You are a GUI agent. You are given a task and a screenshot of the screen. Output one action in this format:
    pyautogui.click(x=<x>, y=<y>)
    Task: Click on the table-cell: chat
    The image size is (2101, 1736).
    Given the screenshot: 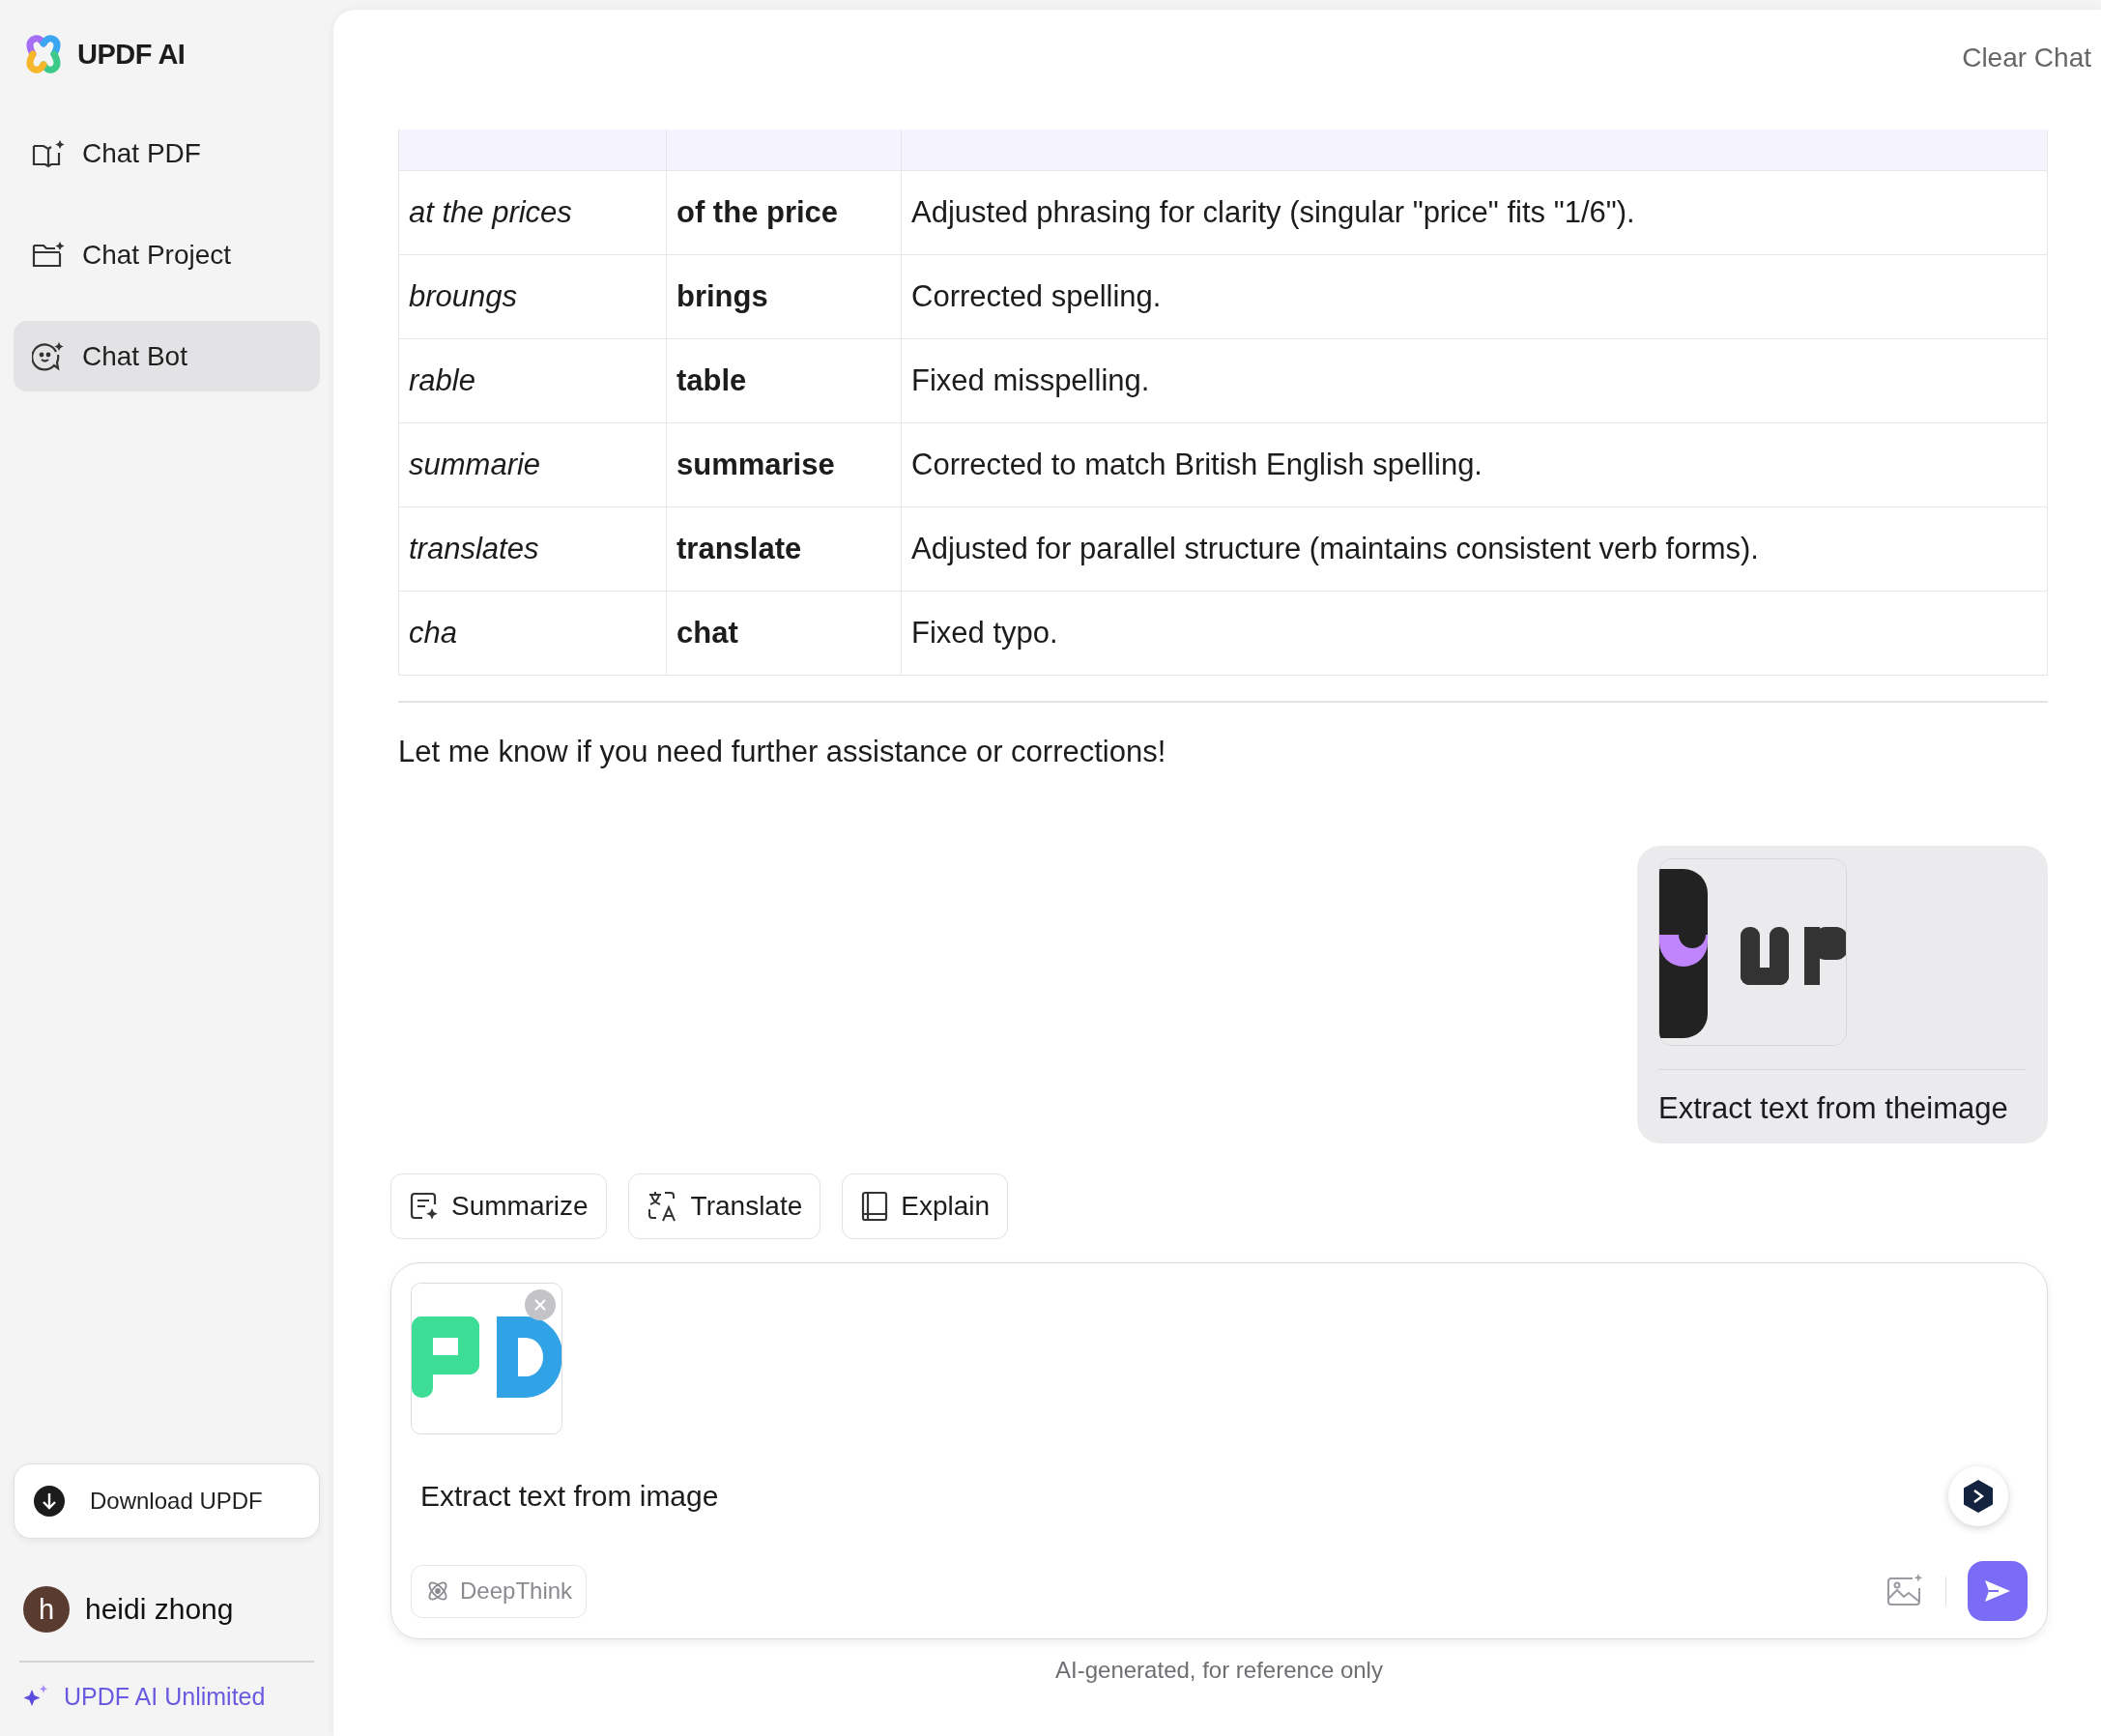 What is the action you would take?
    pyautogui.click(x=784, y=633)
    